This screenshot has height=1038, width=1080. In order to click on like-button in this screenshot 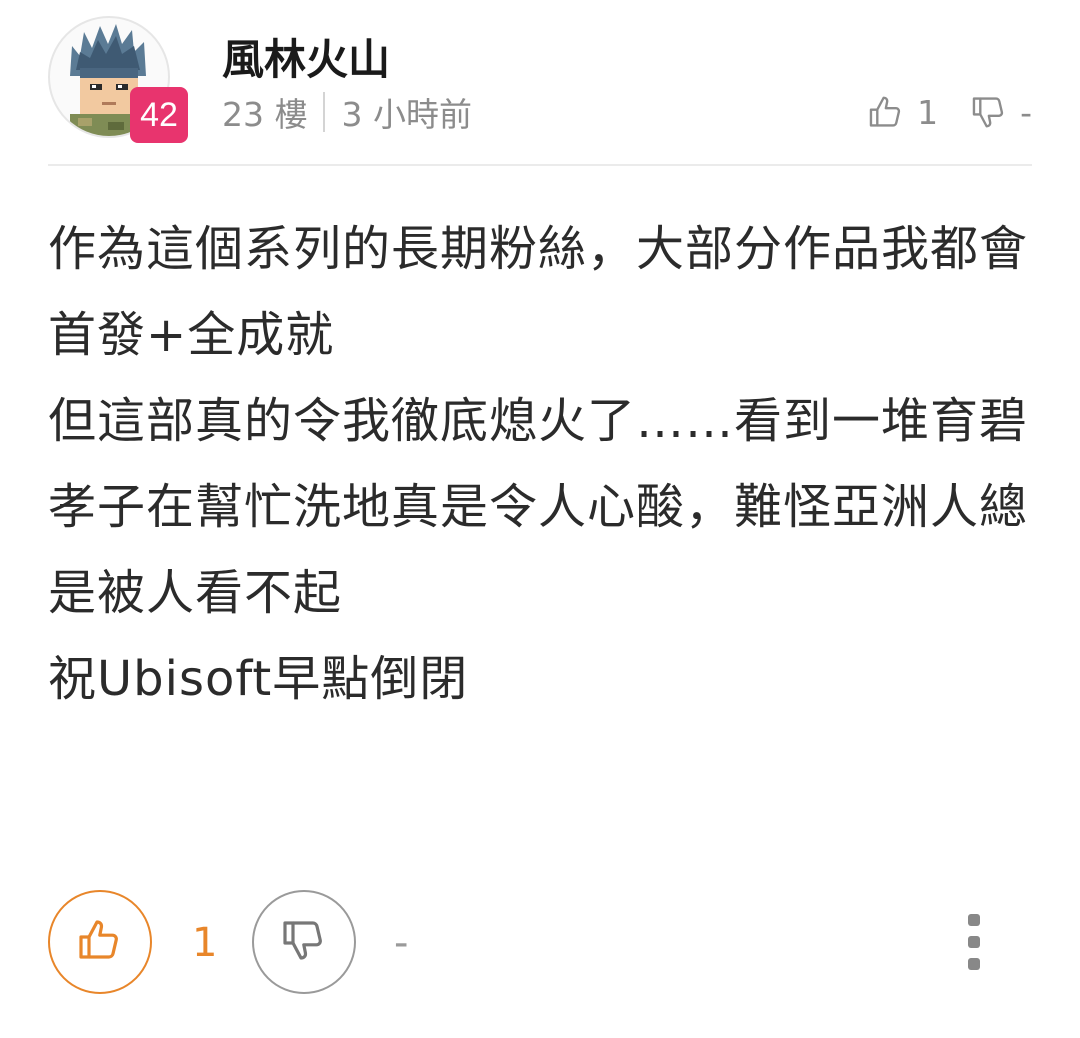, I will do `click(100, 942)`.